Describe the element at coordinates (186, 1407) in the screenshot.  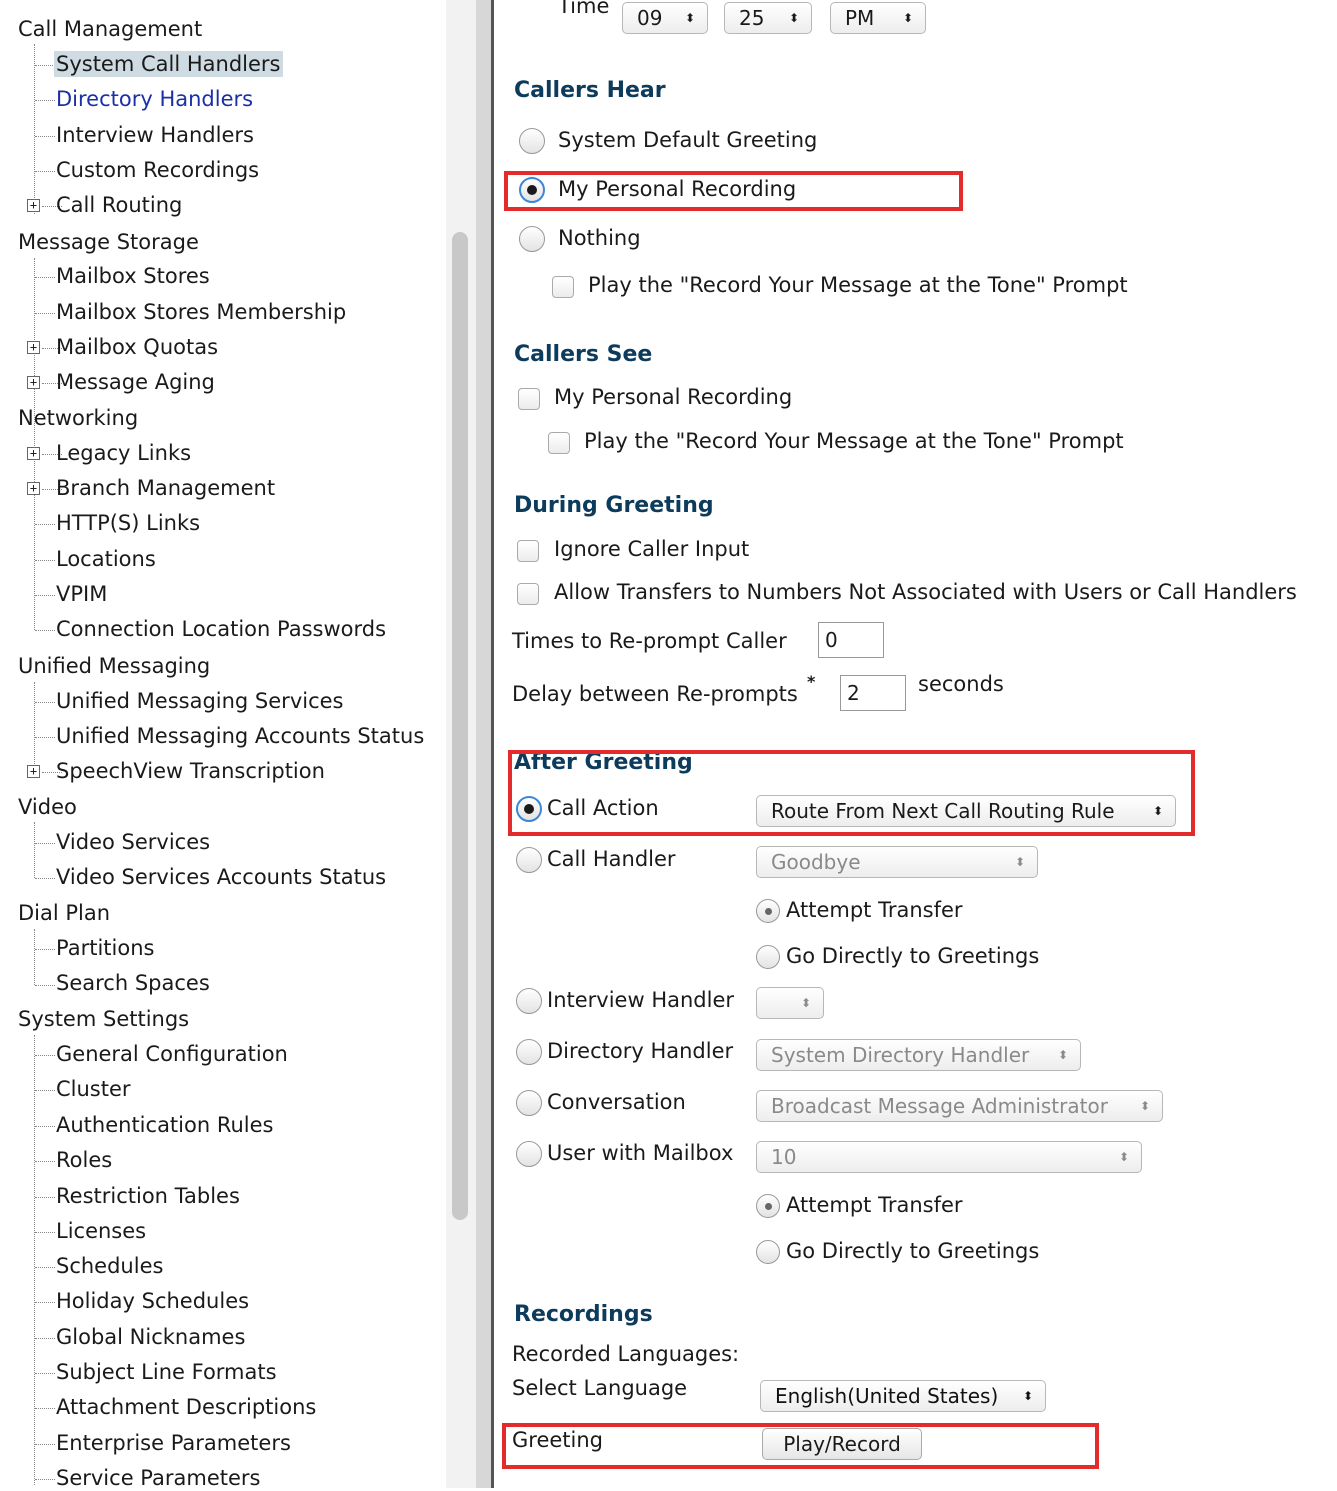
I see `nav-item-attachment-descriptions: Attachment Descriptions` at that location.